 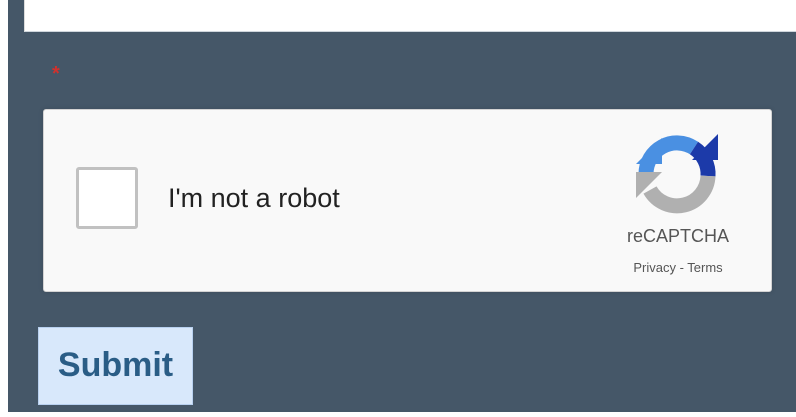 What do you see at coordinates (107, 198) in the screenshot?
I see `not-a-robot-checkbox` at bounding box center [107, 198].